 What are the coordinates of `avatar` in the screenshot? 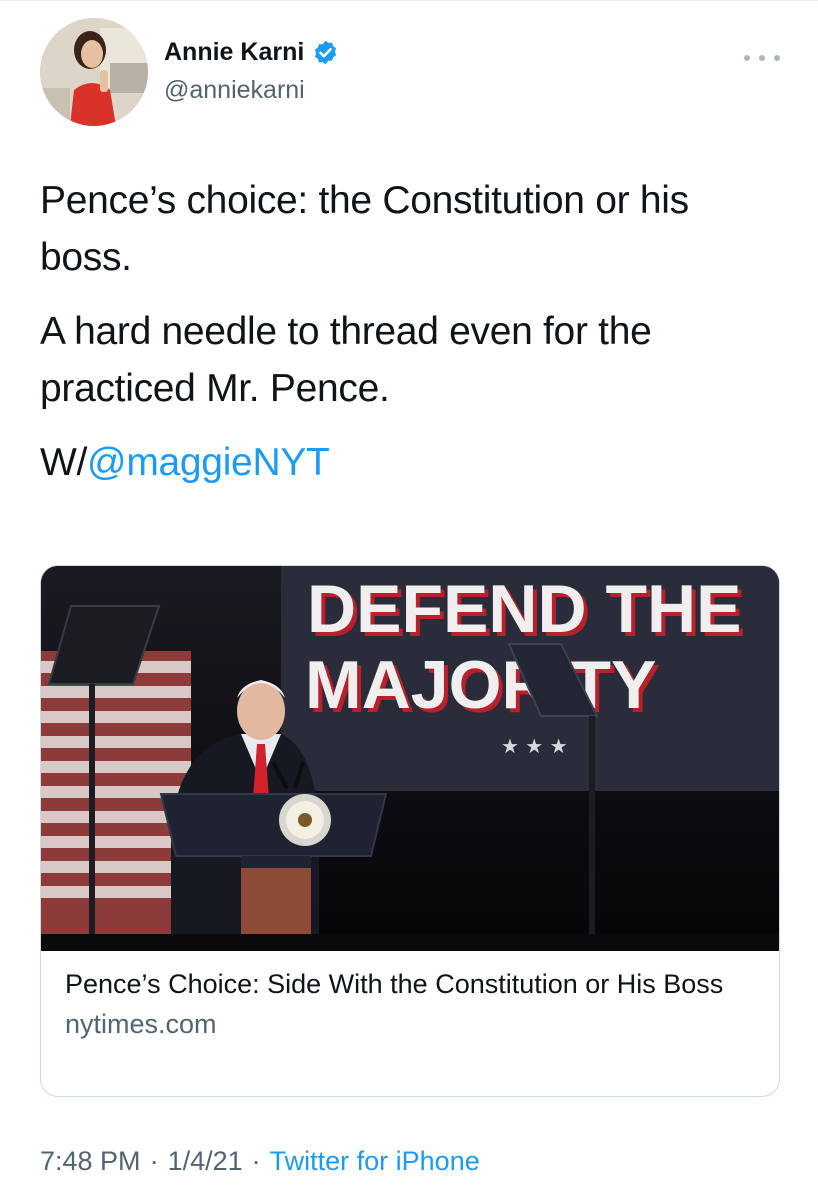 It's located at (94, 72).